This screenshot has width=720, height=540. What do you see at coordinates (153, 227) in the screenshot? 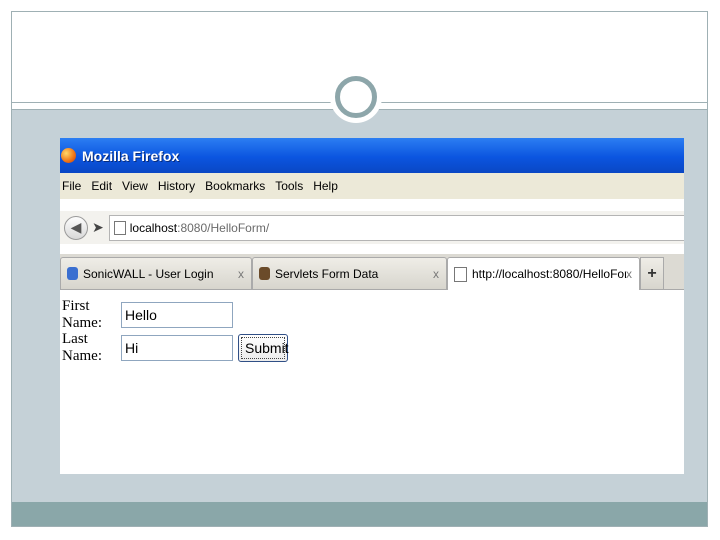
I see `url-host: localhost` at bounding box center [153, 227].